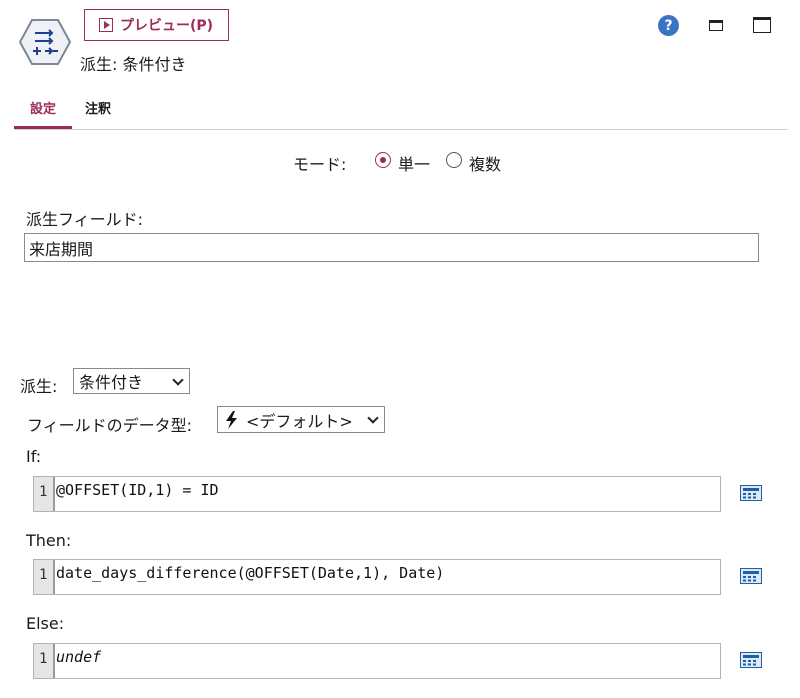  Describe the element at coordinates (45, 623) in the screenshot. I see `else-label: Else:` at that location.